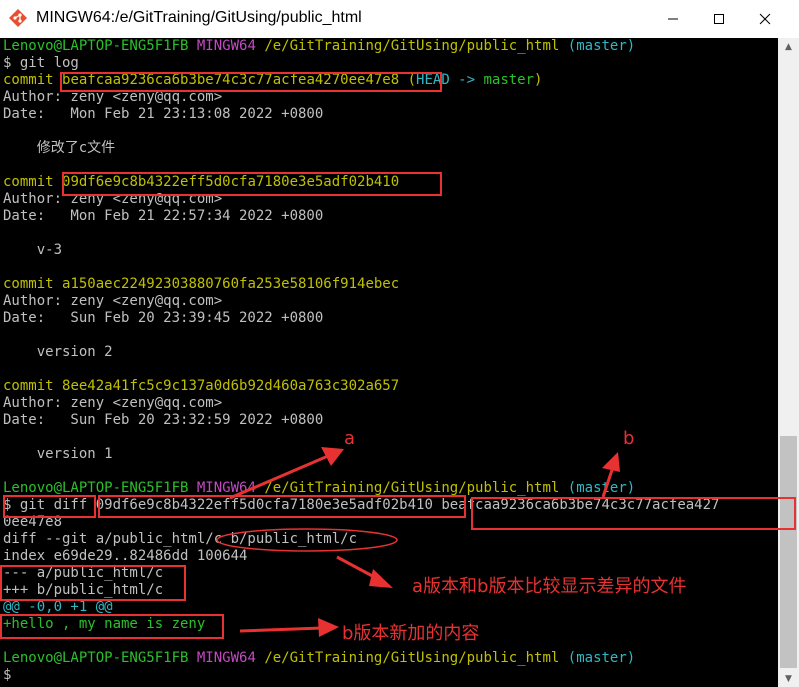 This screenshot has width=799, height=687. I want to click on commit-date: Date: Mon Feb 21 23:13:08 2022 +0800, so click(163, 114).